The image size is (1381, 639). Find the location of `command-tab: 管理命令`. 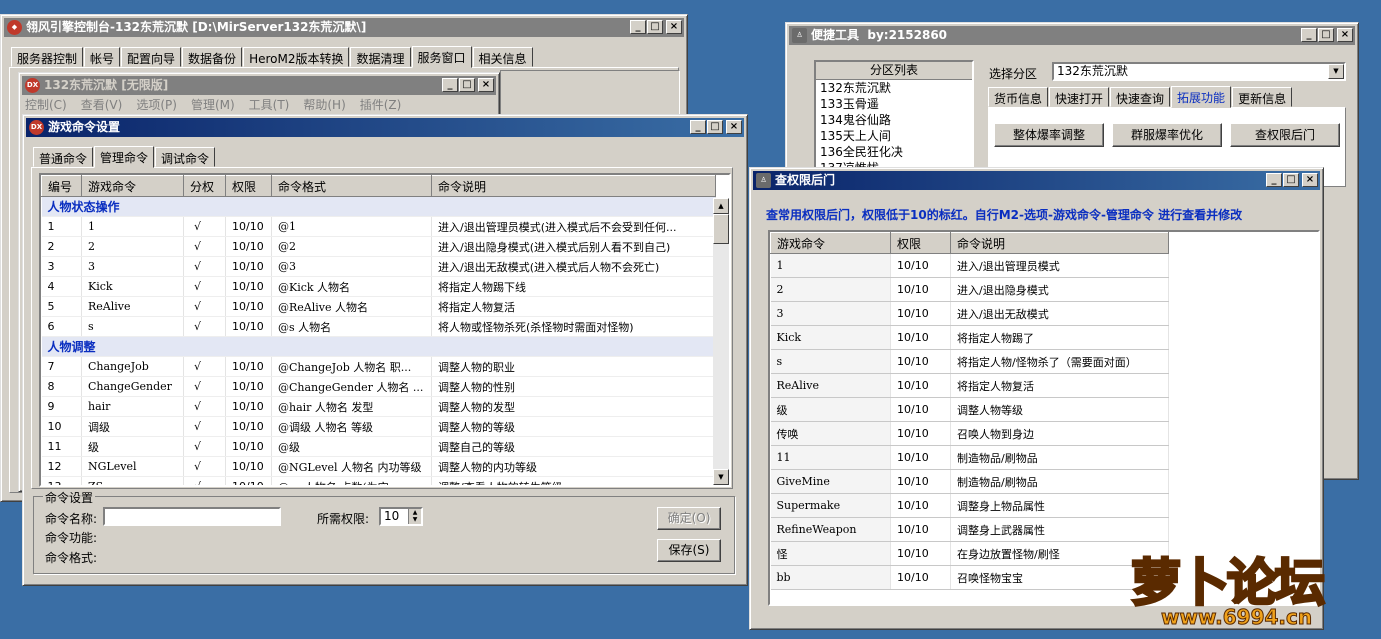

command-tab: 管理命令 is located at coordinates (124, 157).